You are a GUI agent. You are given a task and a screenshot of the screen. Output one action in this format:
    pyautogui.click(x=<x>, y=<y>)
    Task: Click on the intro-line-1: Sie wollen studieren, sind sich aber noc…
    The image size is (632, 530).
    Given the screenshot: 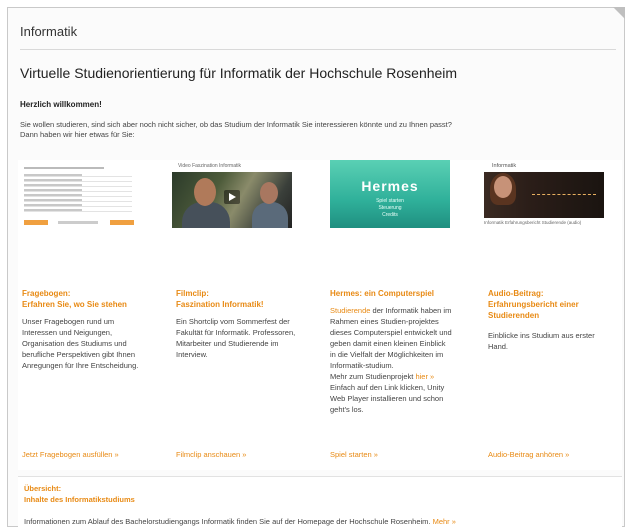 What is the action you would take?
    pyautogui.click(x=236, y=124)
    